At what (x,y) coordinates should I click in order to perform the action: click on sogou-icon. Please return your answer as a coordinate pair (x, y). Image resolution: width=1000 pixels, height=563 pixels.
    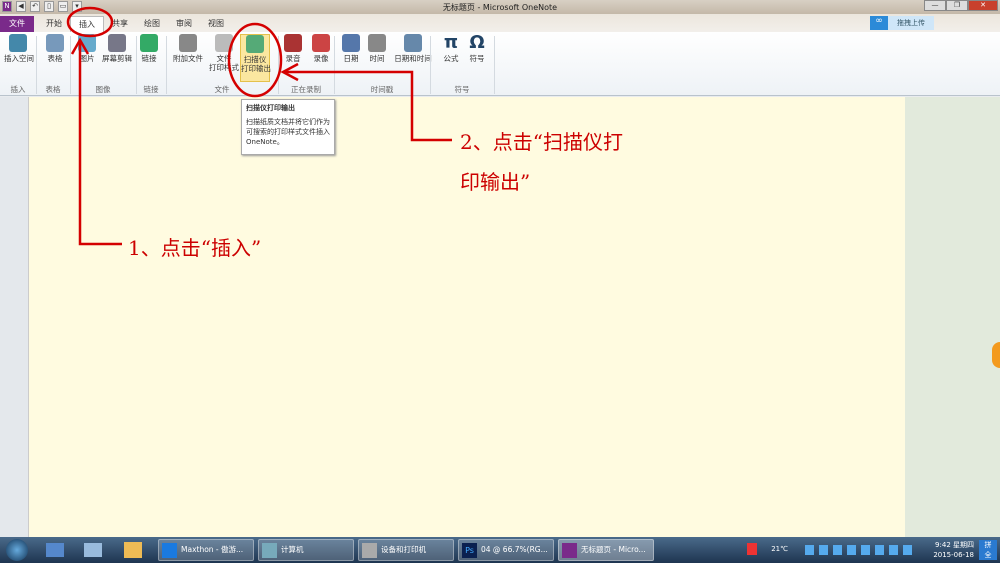
    Looking at the image, I should click on (752, 549).